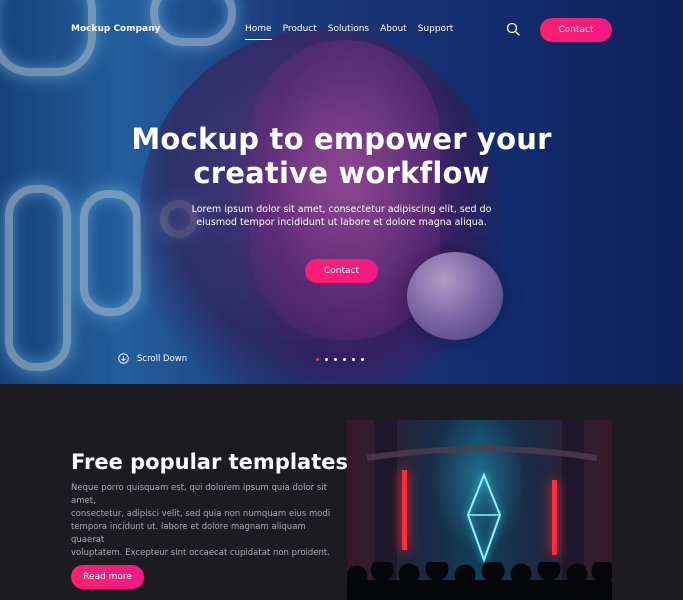 This screenshot has width=683, height=600. What do you see at coordinates (513, 29) in the screenshot?
I see `search-icon` at bounding box center [513, 29].